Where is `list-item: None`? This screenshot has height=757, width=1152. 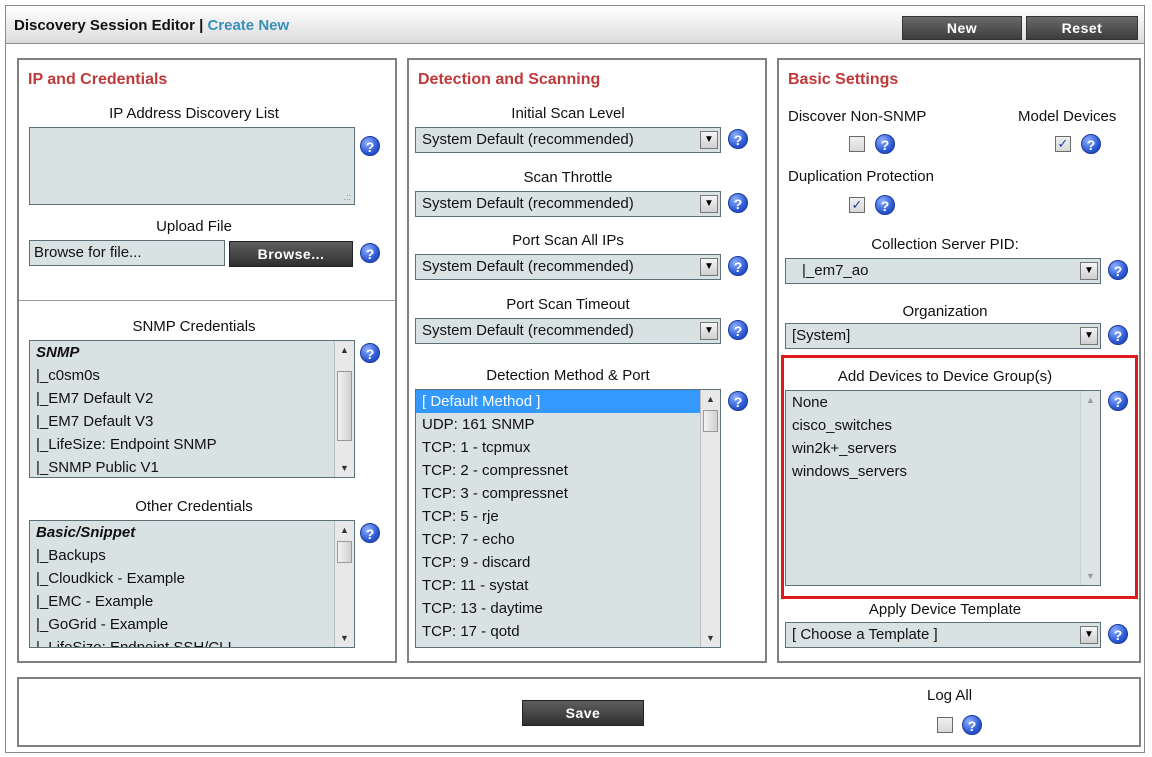
list-item: None is located at coordinates (943, 402).